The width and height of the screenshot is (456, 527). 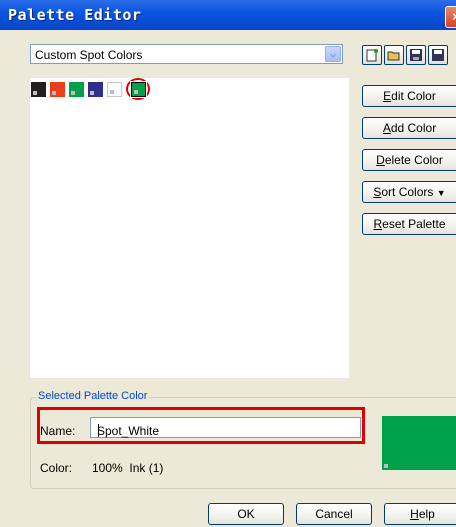 I want to click on help-mnemonic: H, so click(x=414, y=514).